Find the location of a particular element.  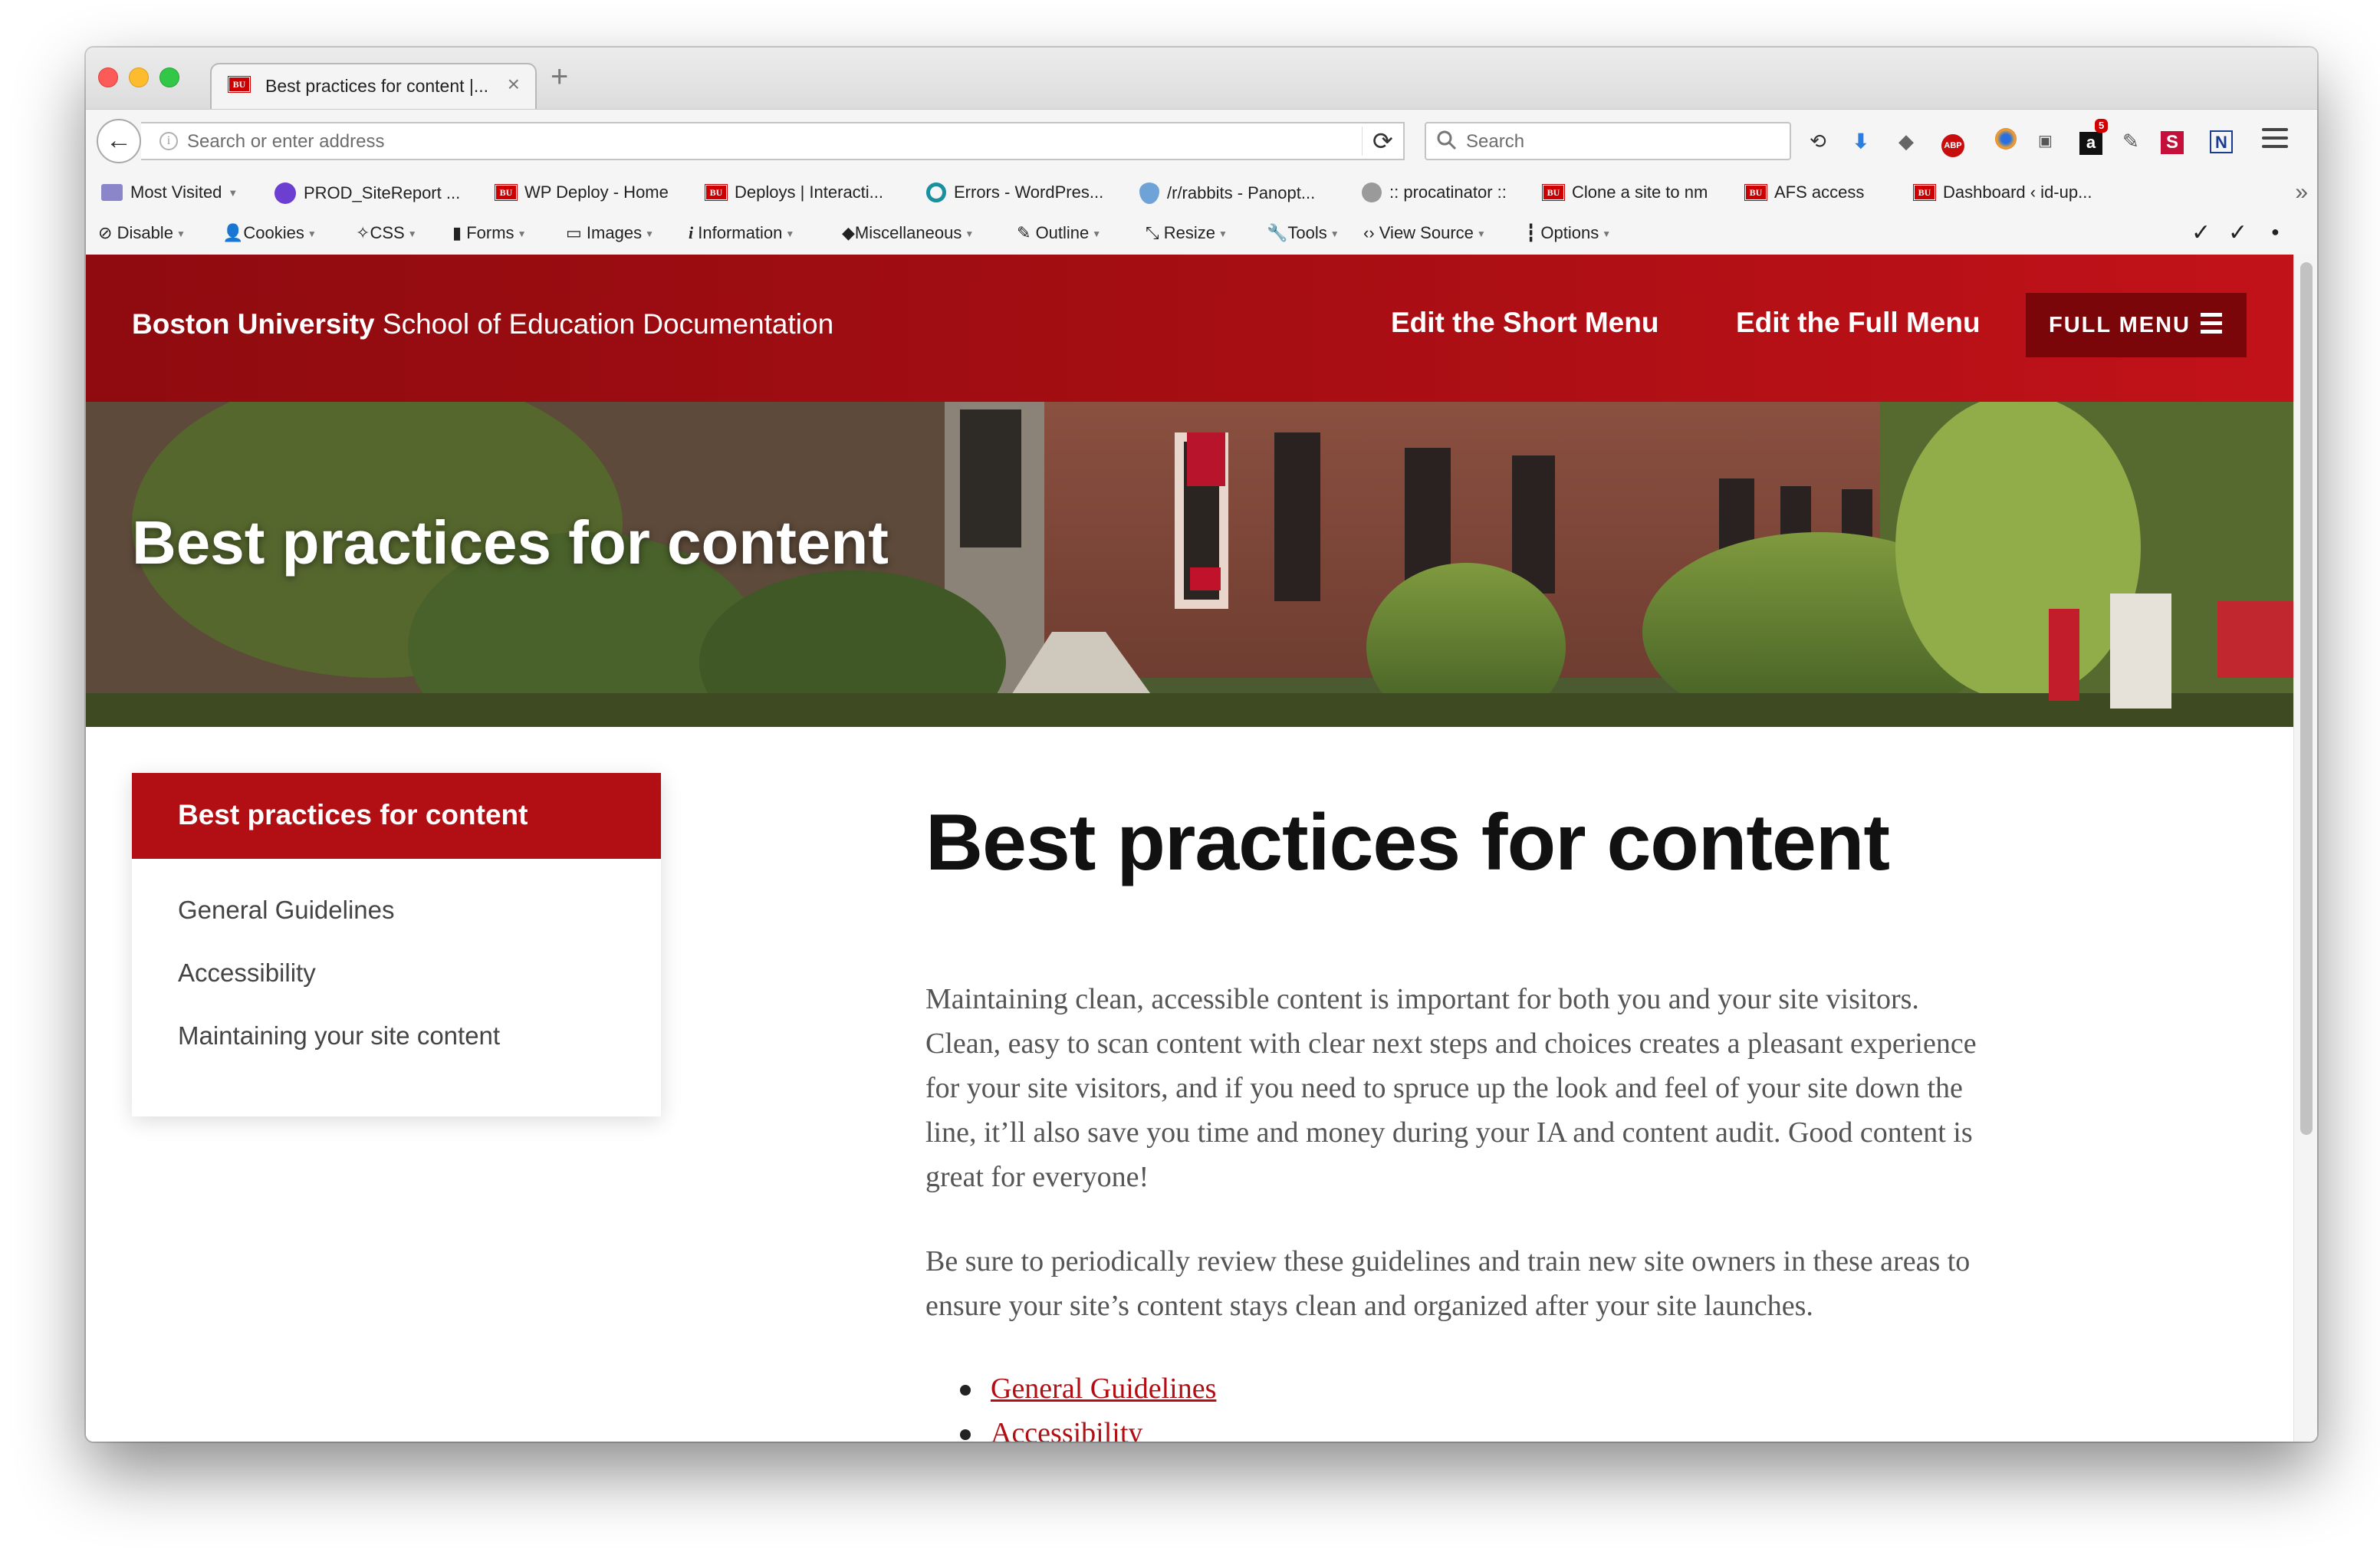

sidebar-item-maintaining: Maintaining your site content is located at coordinates (339, 1036).